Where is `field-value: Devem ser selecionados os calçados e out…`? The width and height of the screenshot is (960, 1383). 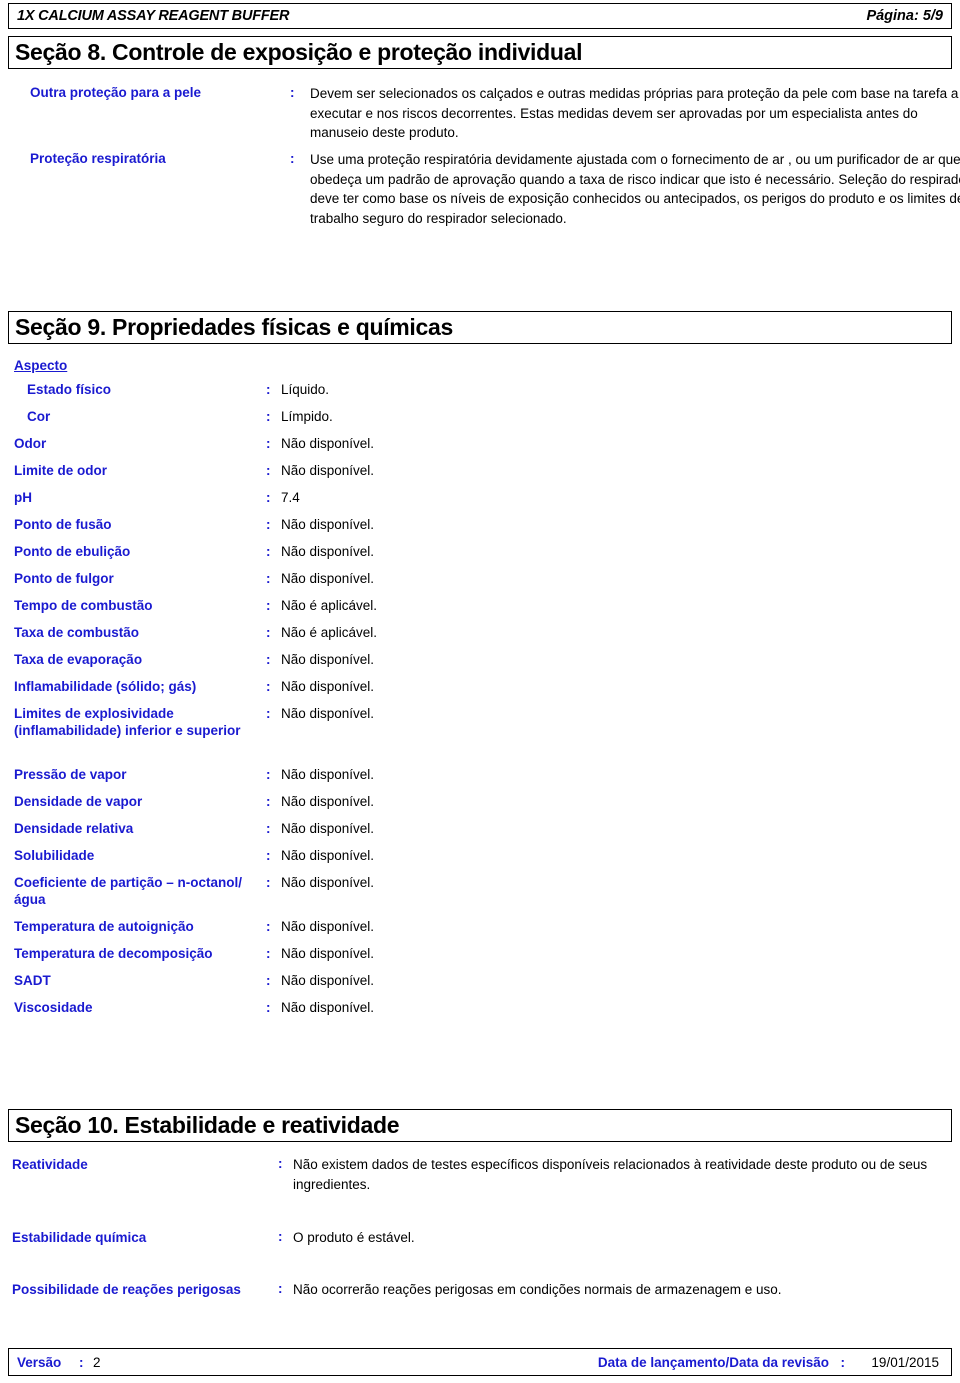
field-value: Devem ser selecionados os calçados e out… is located at coordinates (634, 113).